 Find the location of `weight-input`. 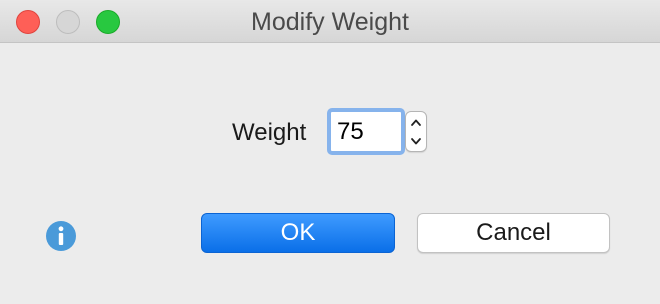

weight-input is located at coordinates (366, 131).